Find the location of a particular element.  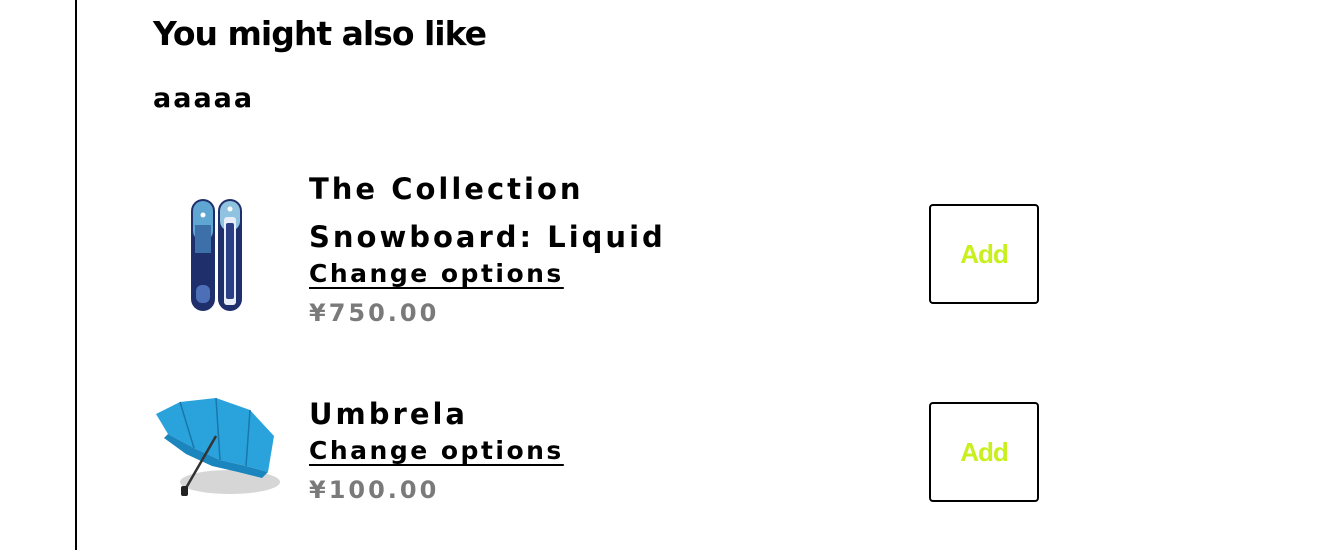

snowboard-image is located at coordinates (216, 255).